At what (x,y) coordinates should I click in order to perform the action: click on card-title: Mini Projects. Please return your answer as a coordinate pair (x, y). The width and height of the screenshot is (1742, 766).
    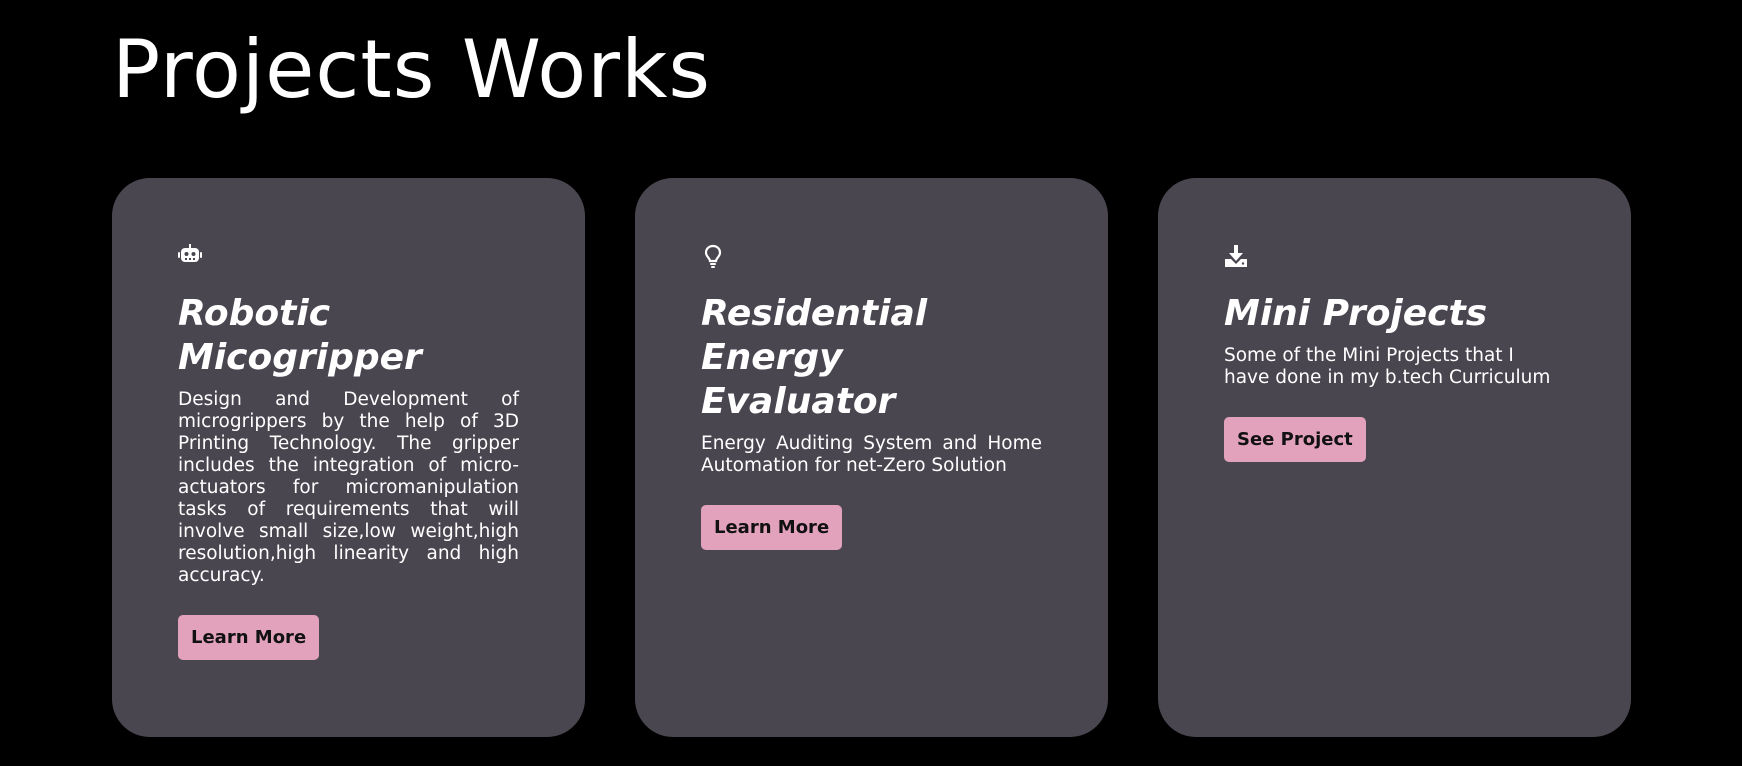
    Looking at the image, I should click on (1356, 313).